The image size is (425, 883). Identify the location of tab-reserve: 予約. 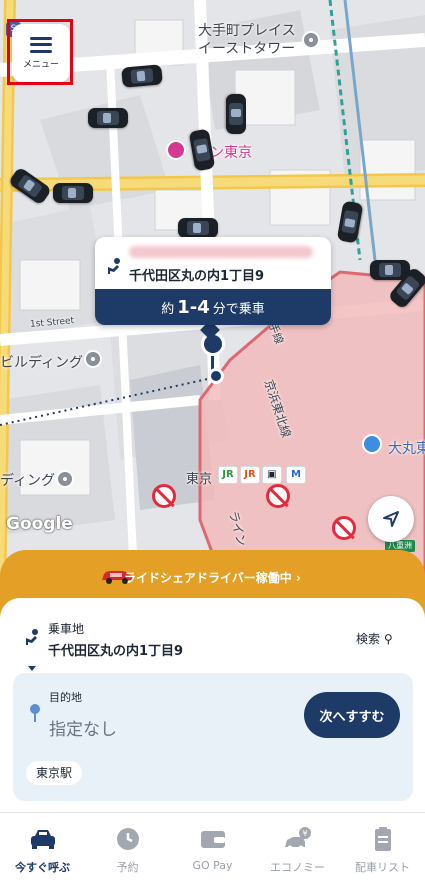
(127, 848).